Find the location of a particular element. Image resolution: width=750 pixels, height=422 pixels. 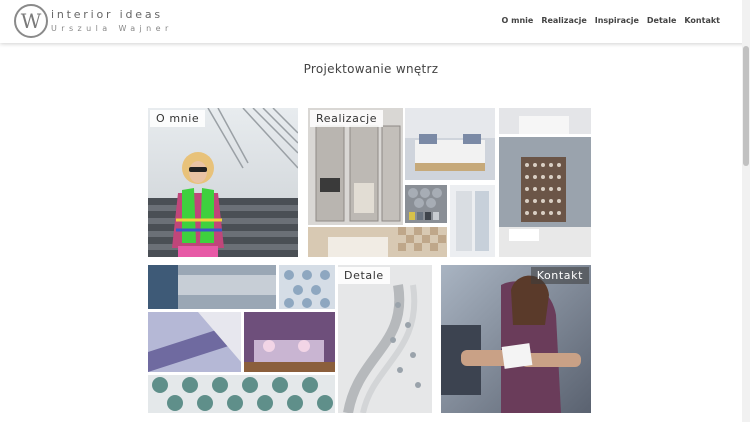

tile-label-detale: Detale is located at coordinates (364, 275).